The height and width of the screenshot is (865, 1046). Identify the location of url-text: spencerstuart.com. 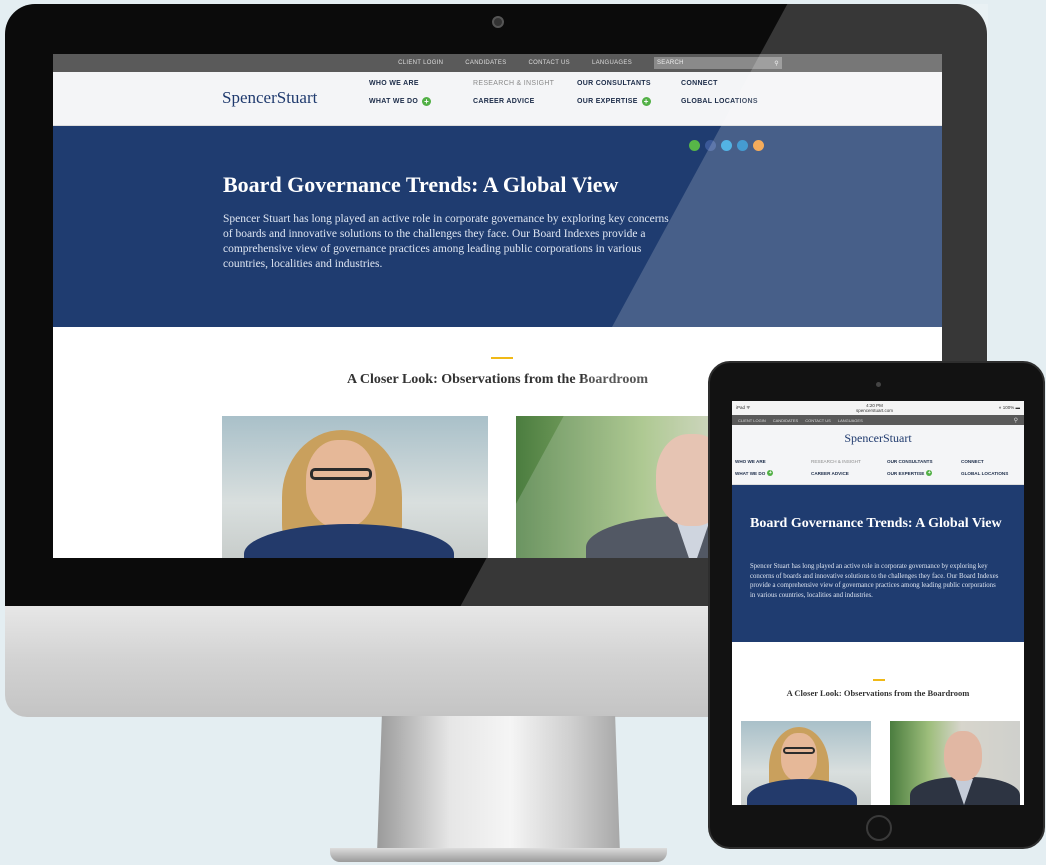
(874, 410).